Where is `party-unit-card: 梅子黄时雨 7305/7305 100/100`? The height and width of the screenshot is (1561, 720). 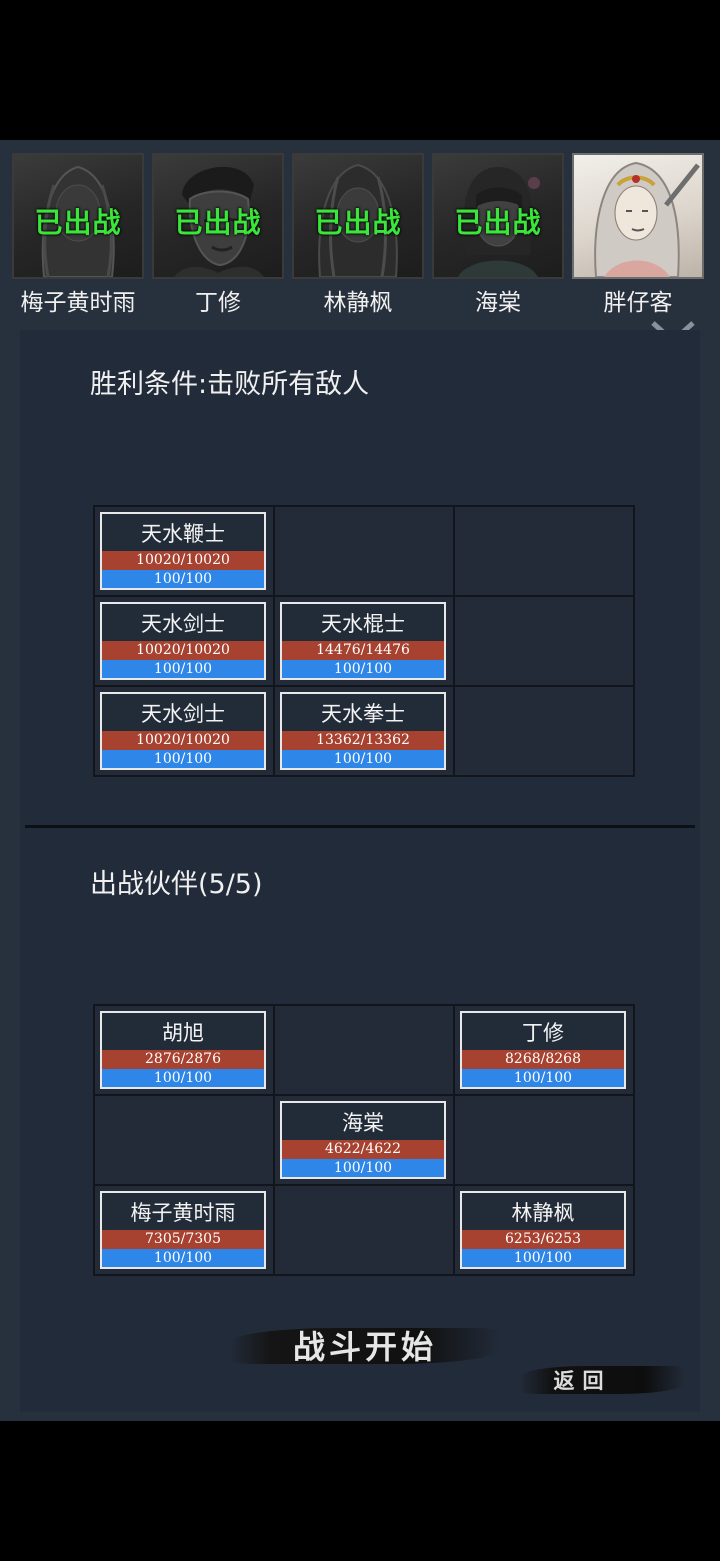
party-unit-card: 梅子黄时雨 7305/7305 100/100 is located at coordinates (183, 1230).